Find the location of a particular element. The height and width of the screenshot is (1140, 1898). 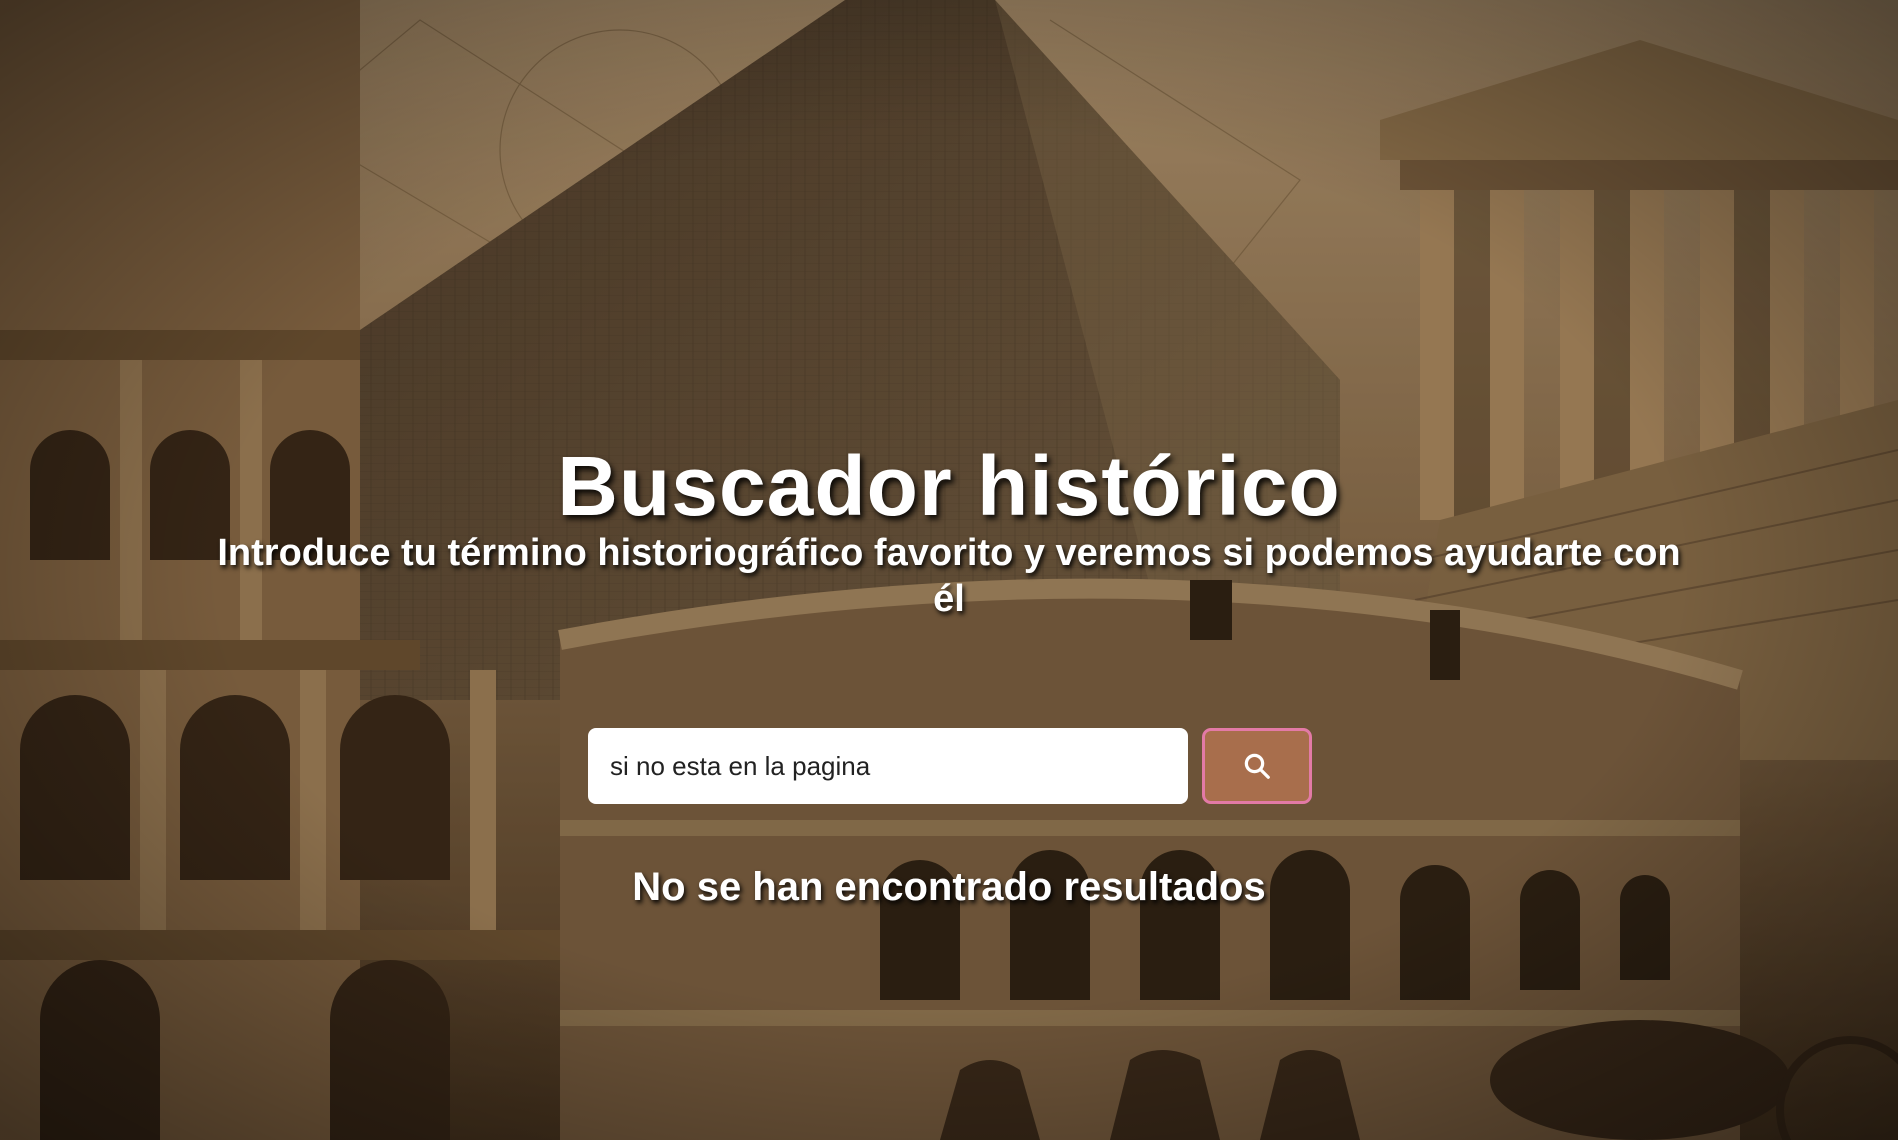

search-button is located at coordinates (1257, 766).